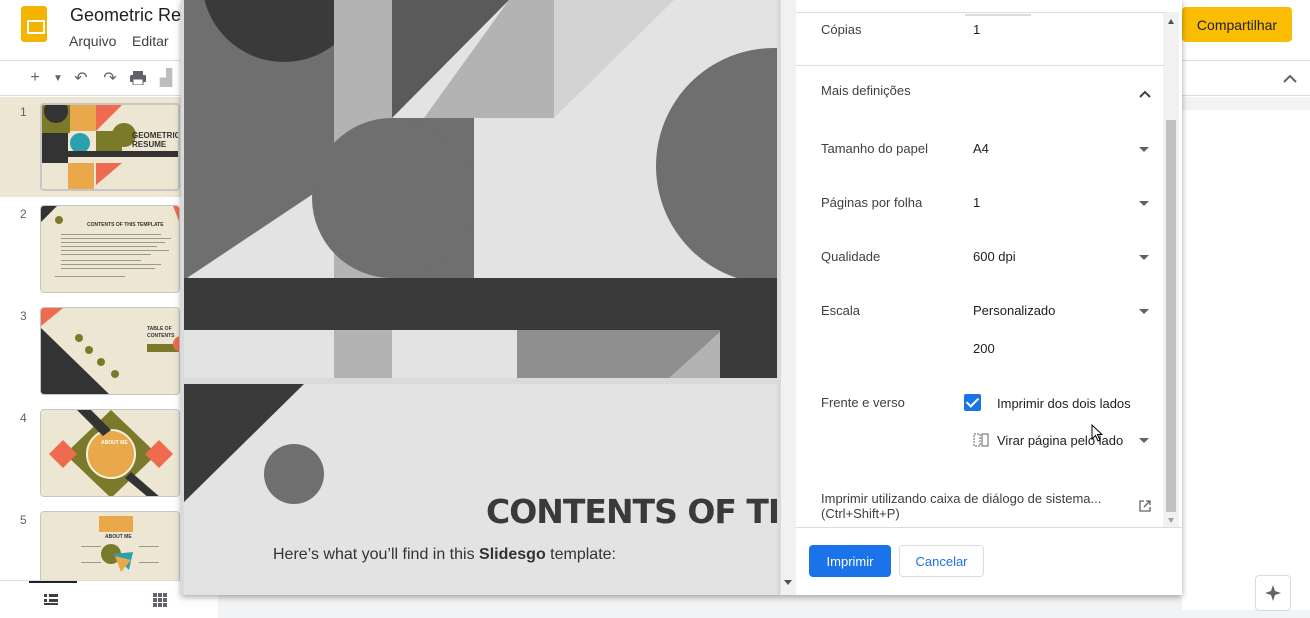  I want to click on document-title: Geometric Re, so click(125, 15).